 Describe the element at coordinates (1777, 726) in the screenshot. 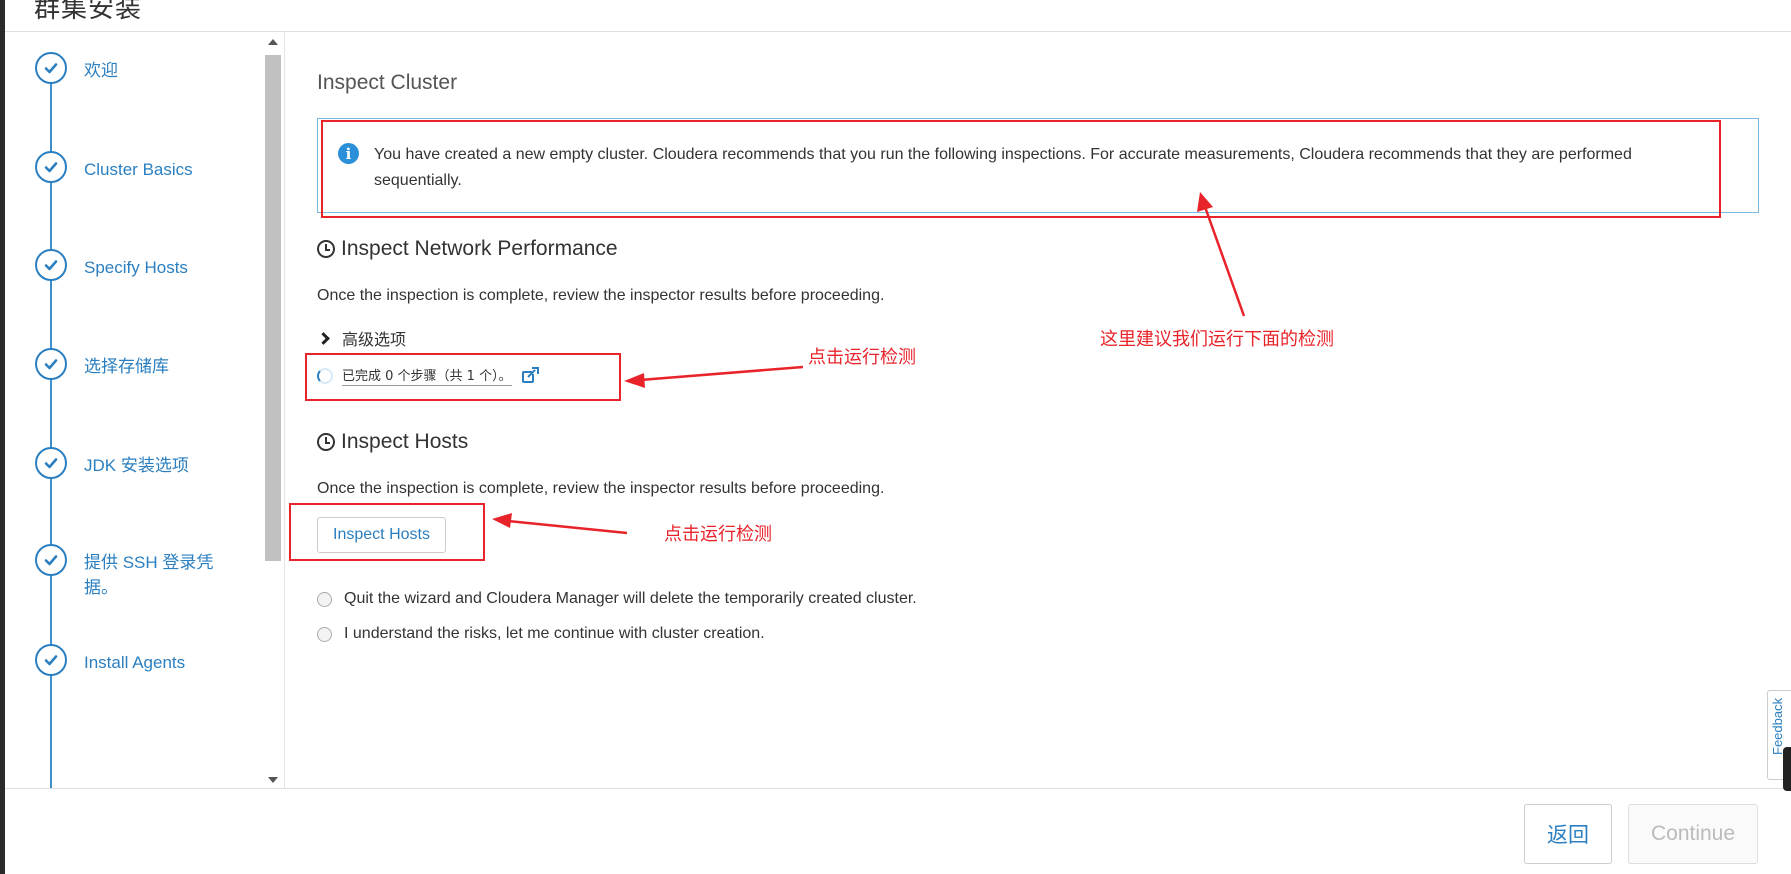

I see `feedback-label: Feedback` at that location.